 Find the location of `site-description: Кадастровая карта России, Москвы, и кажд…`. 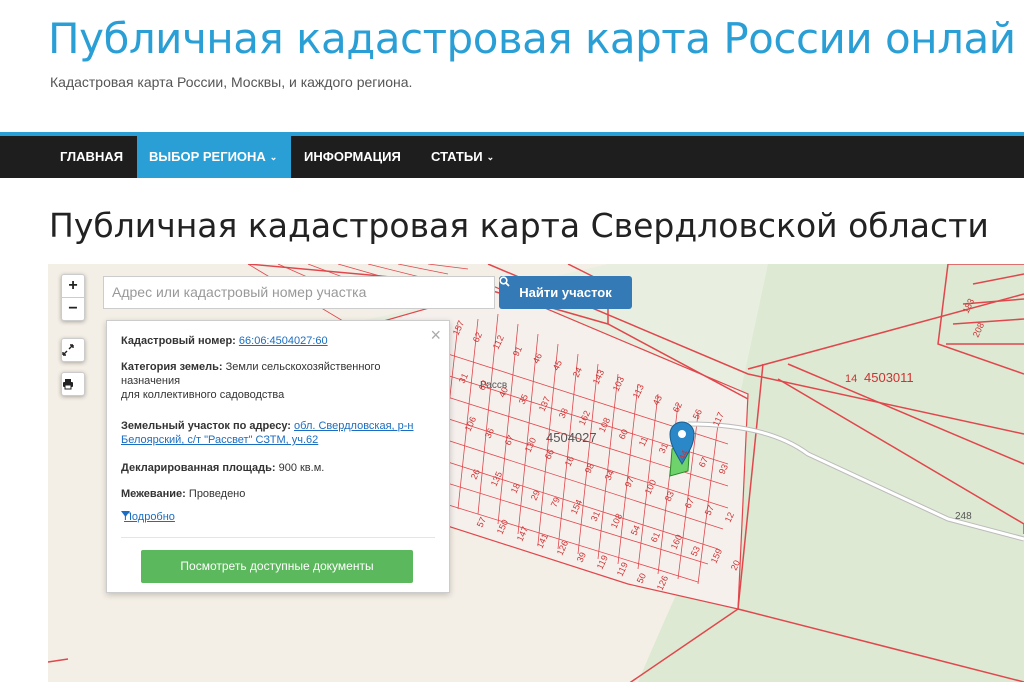

site-description: Кадастровая карта России, Москвы, и кажд… is located at coordinates (231, 82).